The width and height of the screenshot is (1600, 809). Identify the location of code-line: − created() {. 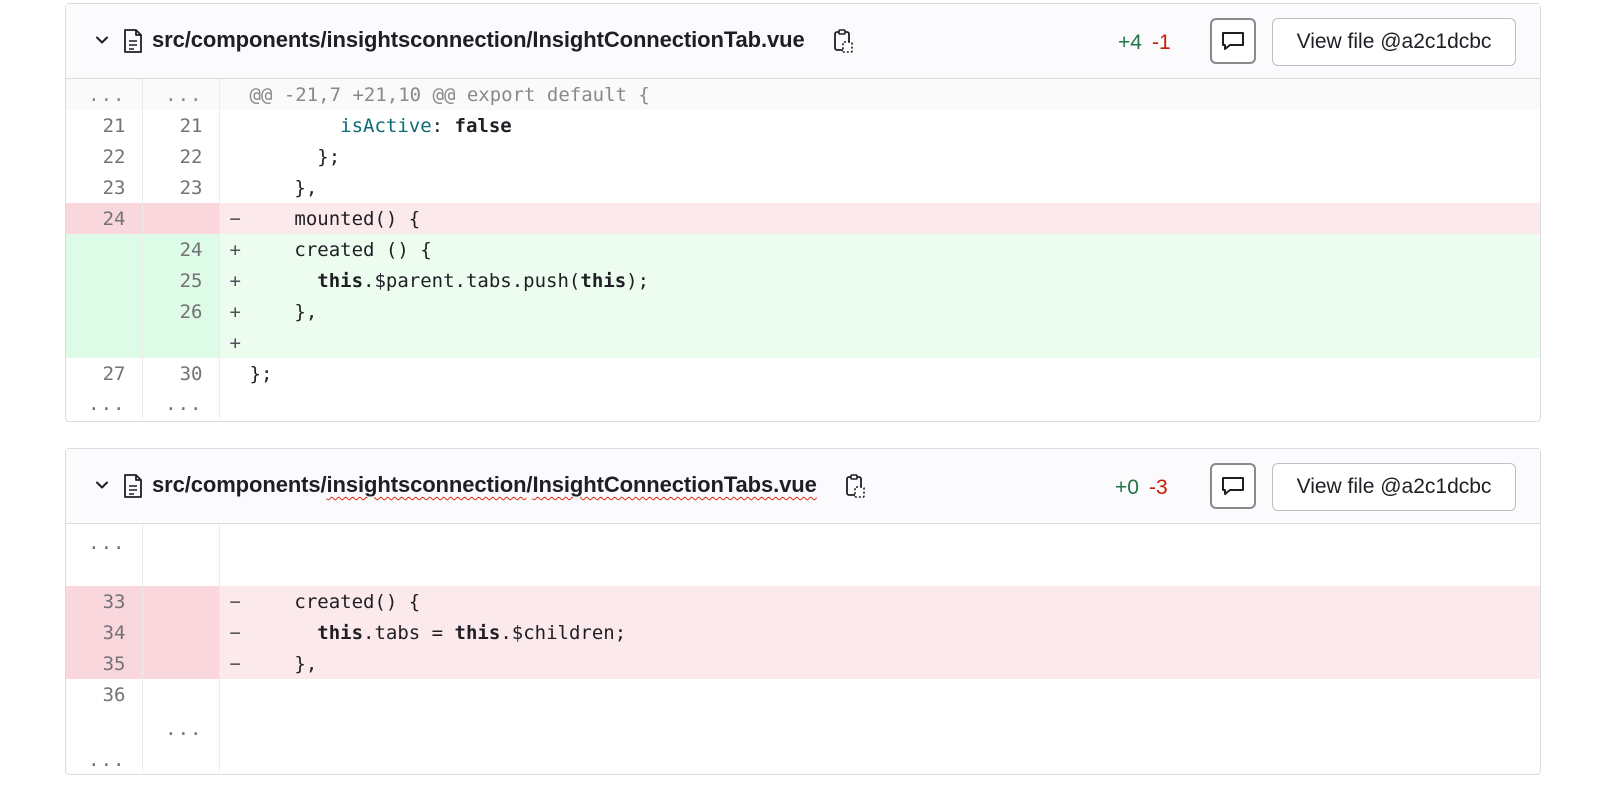
(879, 601).